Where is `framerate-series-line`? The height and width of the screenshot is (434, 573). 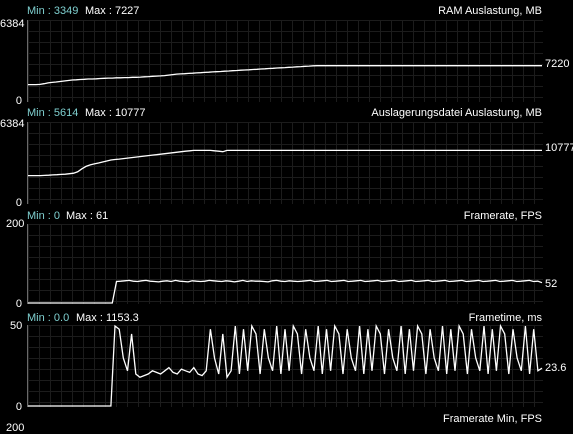
framerate-series-line is located at coordinates (285, 291).